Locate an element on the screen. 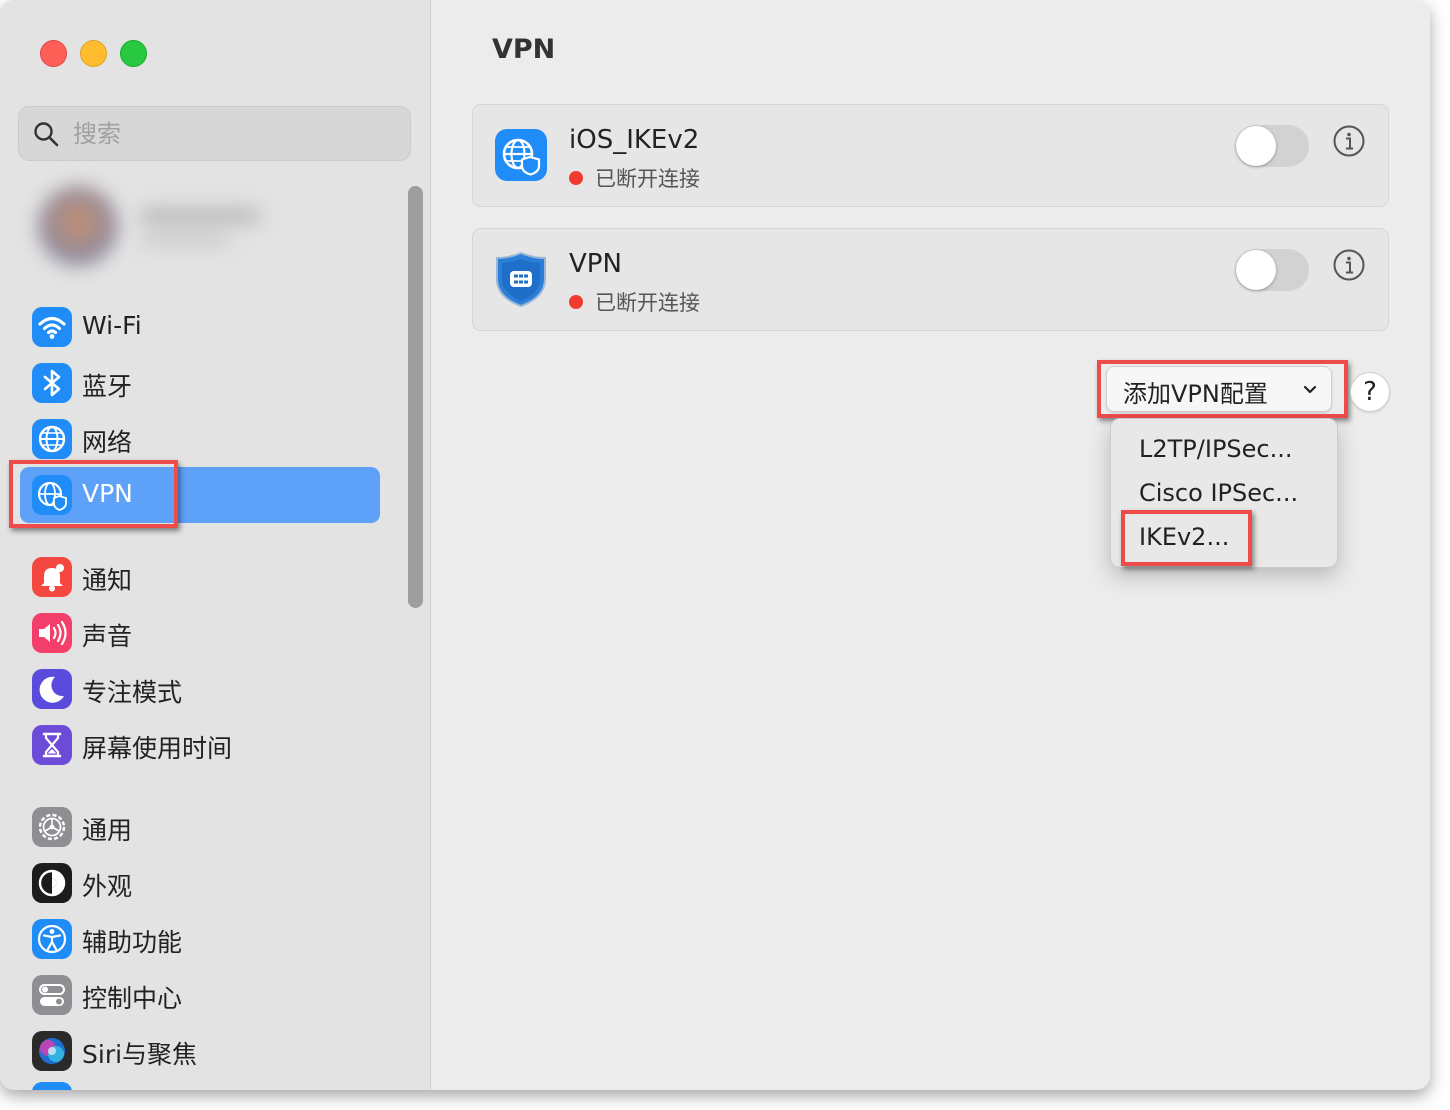  sidebar-scrollbar is located at coordinates (415, 397).